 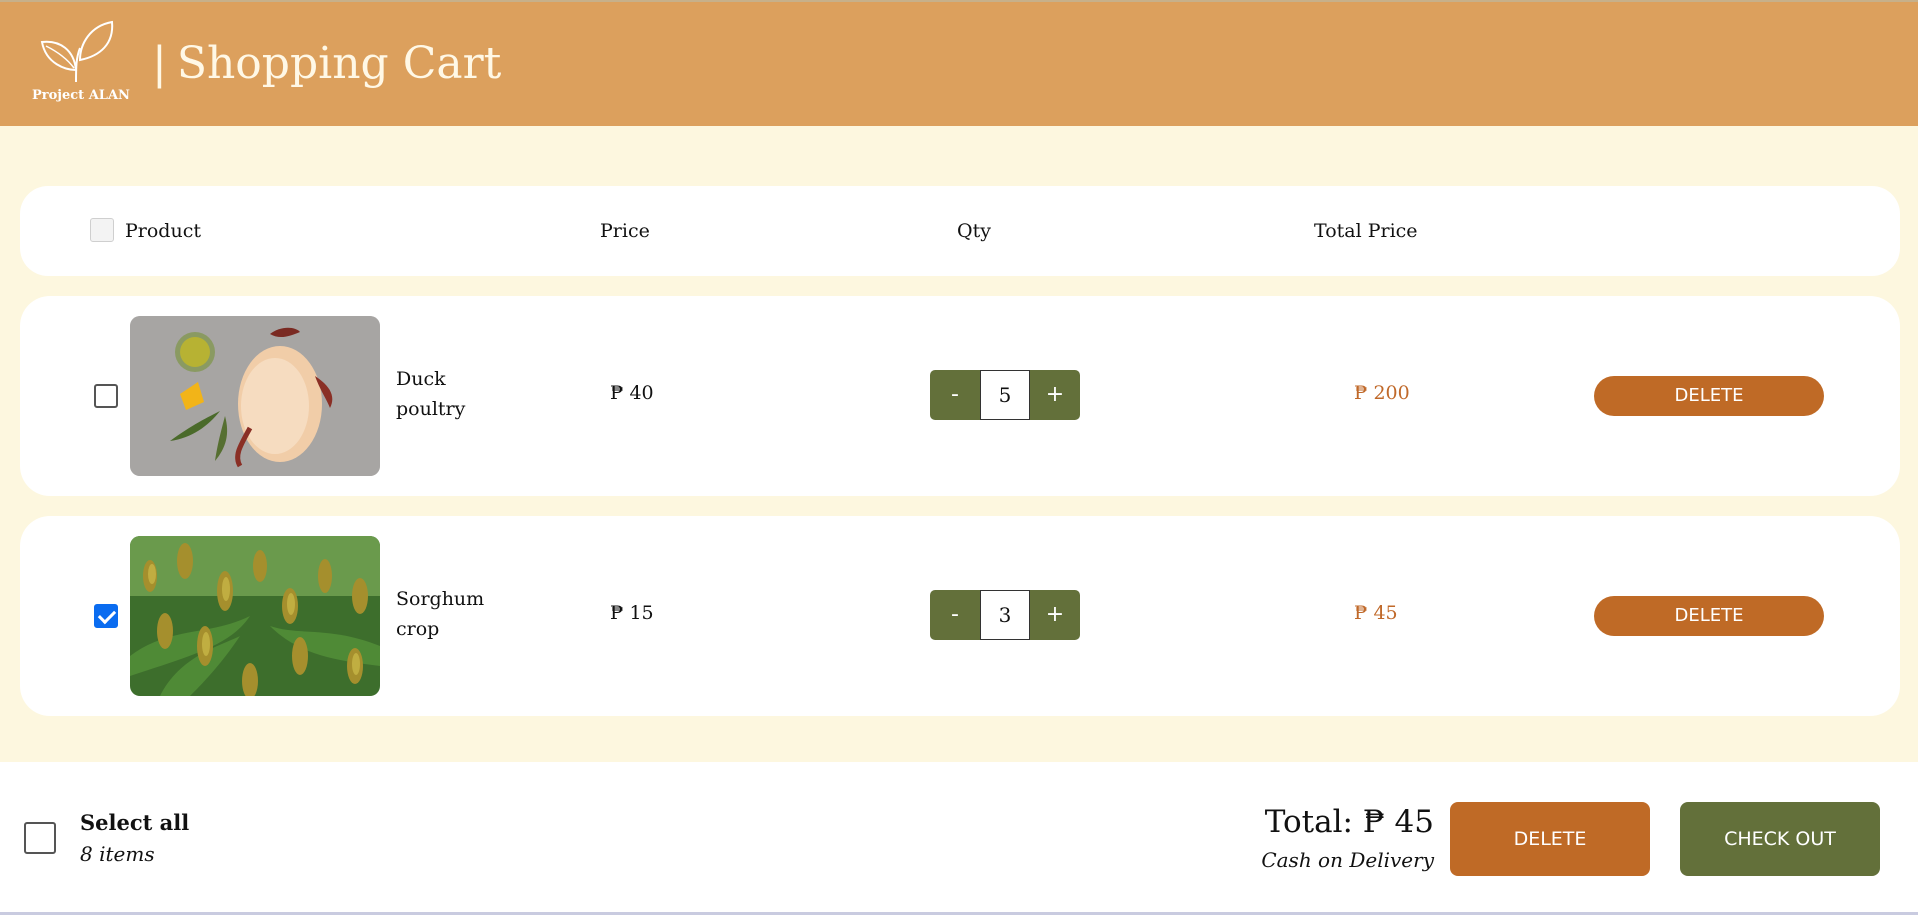 I want to click on payment-method: Cash on Delivery, so click(x=1347, y=860).